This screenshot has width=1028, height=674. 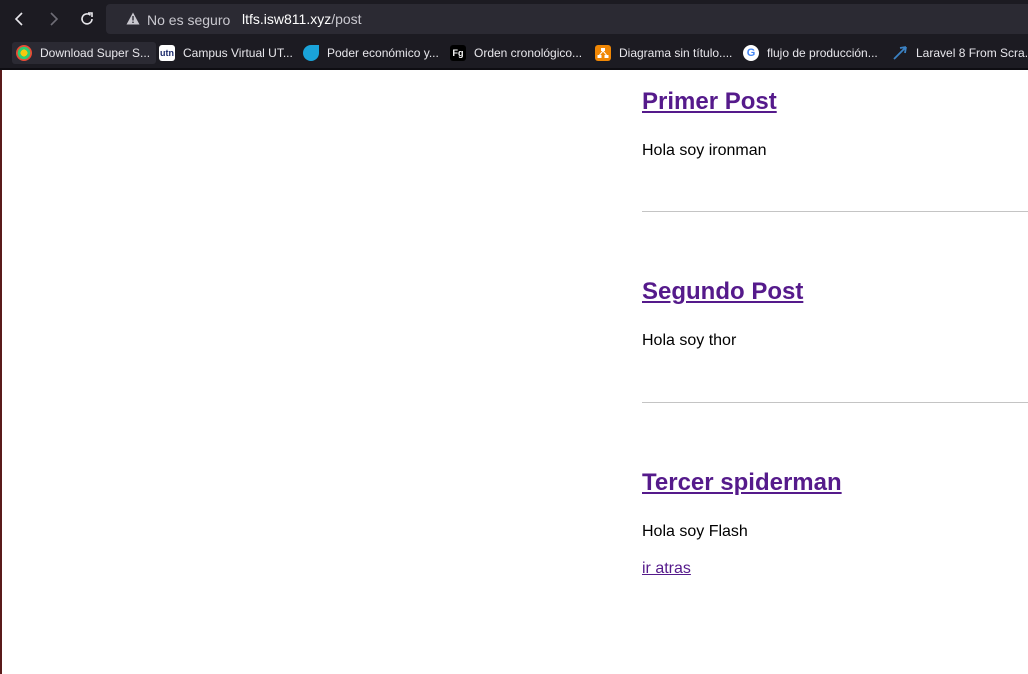 What do you see at coordinates (24, 53) in the screenshot?
I see `colorful-app-icon` at bounding box center [24, 53].